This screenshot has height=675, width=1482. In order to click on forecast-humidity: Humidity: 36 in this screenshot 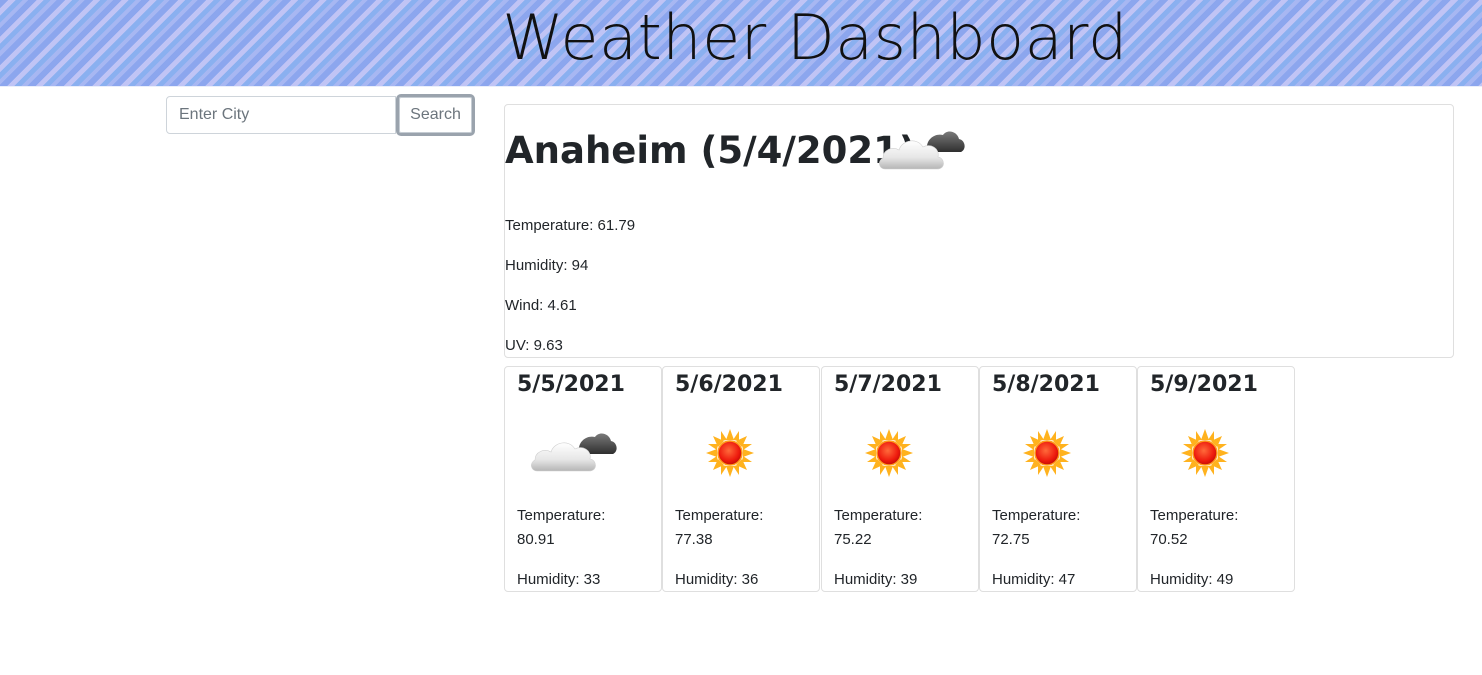, I will do `click(717, 579)`.